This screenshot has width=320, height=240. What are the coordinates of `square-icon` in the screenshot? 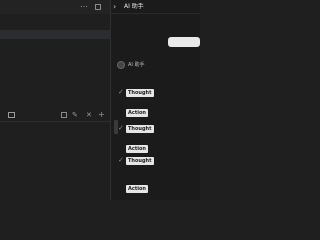 It's located at (98, 7).